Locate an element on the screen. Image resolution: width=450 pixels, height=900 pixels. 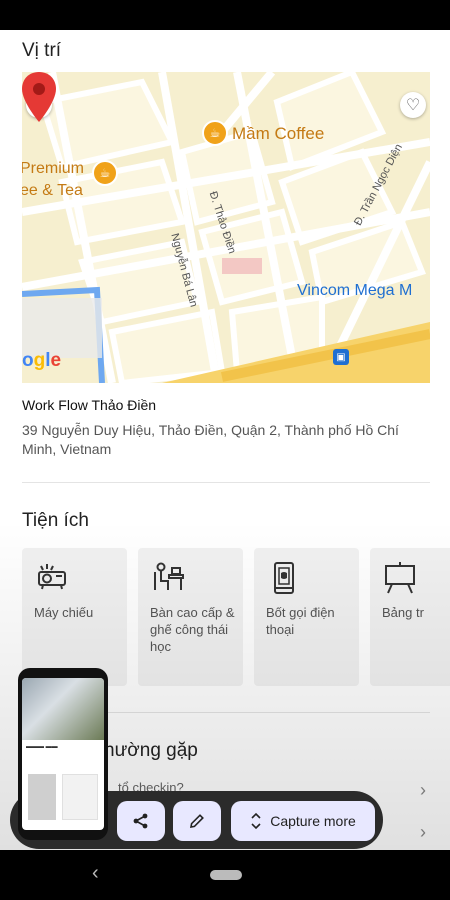
amenity-card-phone-booth: Bốt gọi điện thoại is located at coordinates (306, 617).